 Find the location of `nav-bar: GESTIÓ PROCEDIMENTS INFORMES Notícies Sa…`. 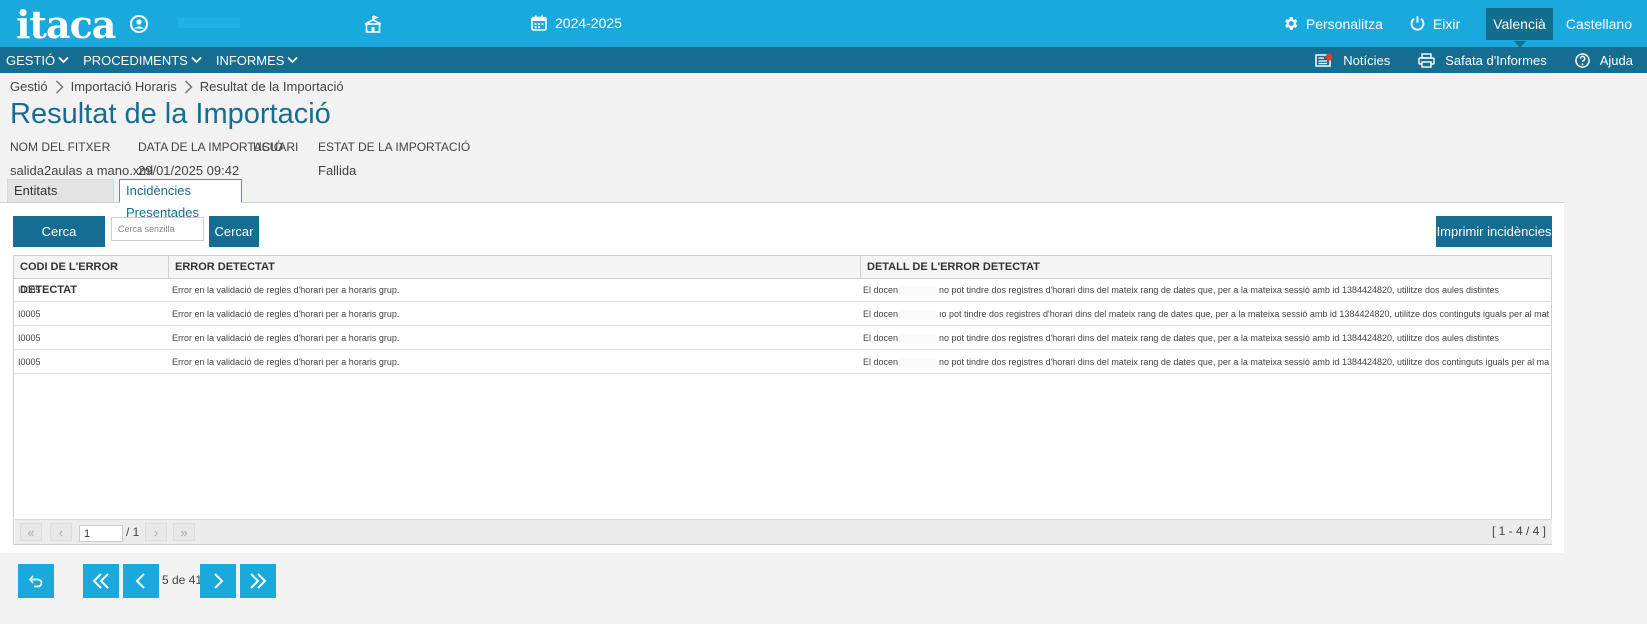

nav-bar: GESTIÓ PROCEDIMENTS INFORMES Notícies Sa… is located at coordinates (823, 60).